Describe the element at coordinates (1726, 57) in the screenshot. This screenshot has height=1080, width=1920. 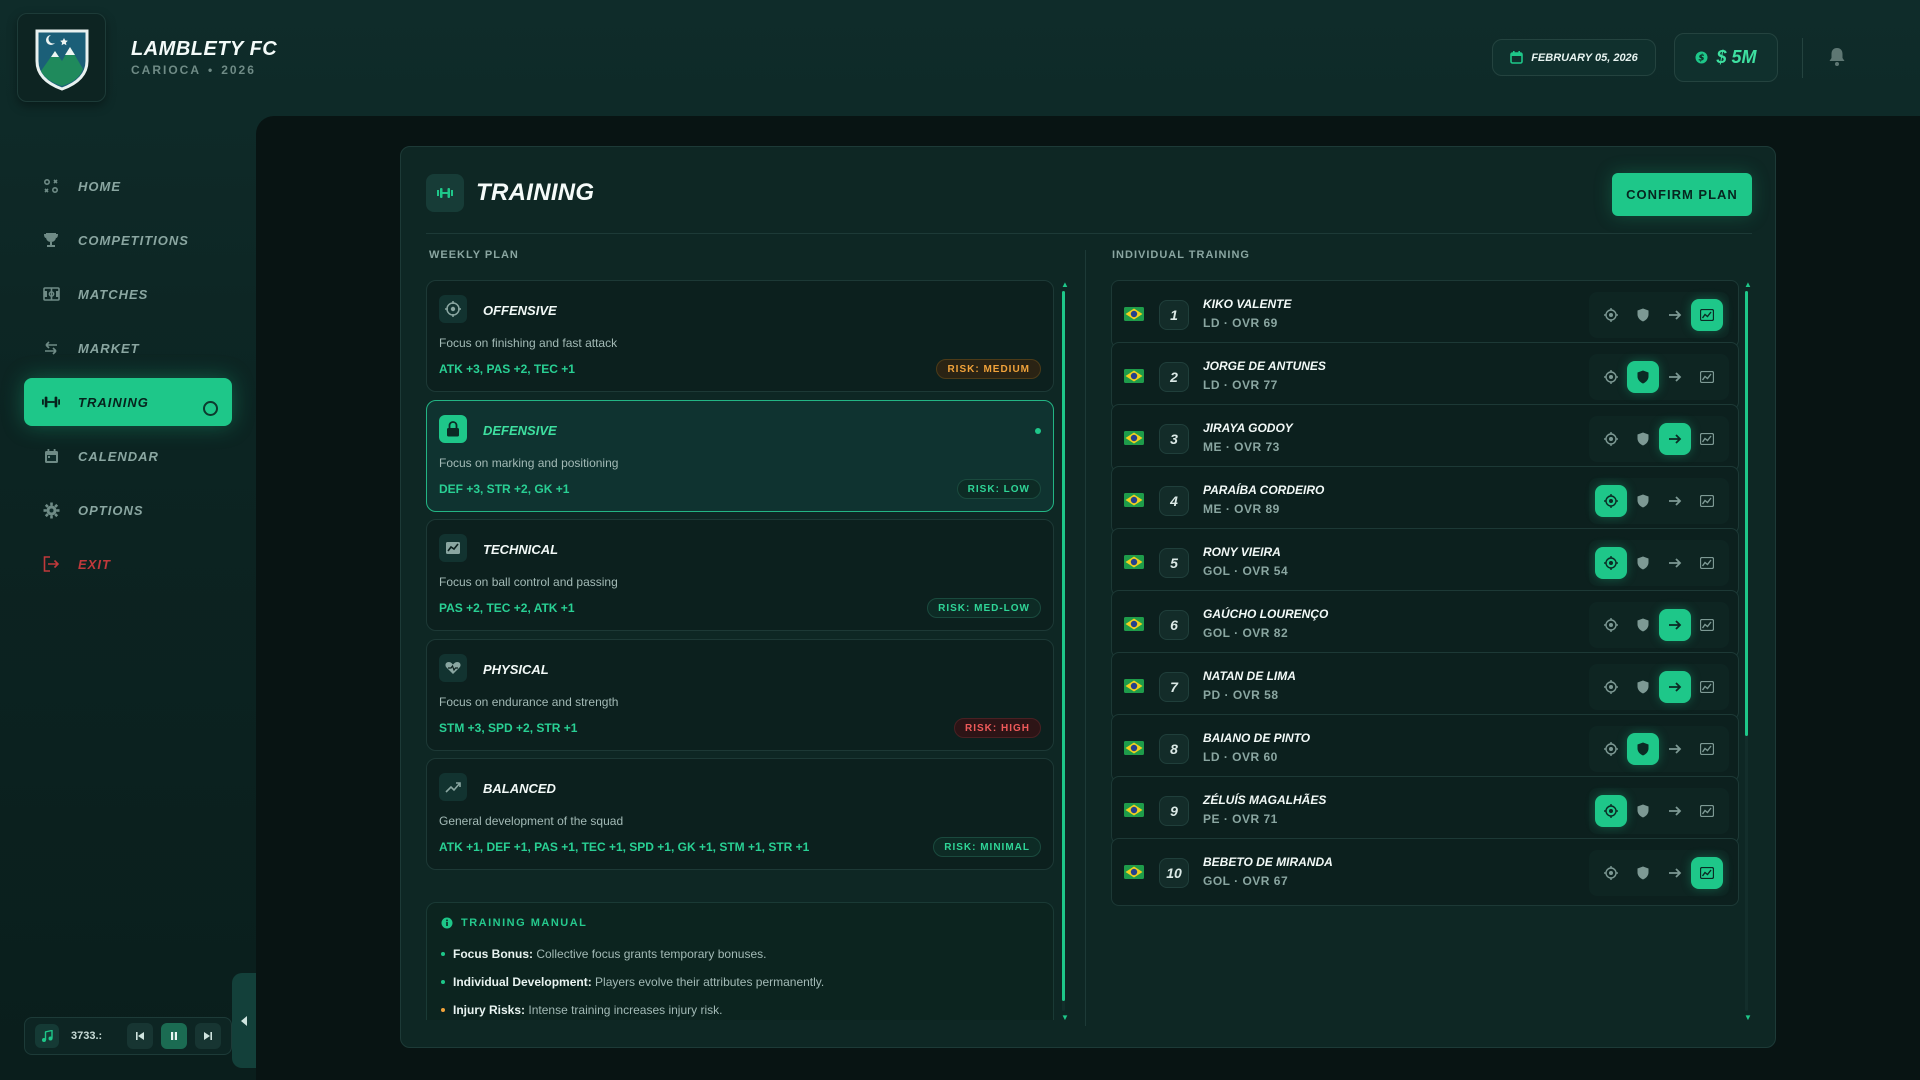
I see `club-balance-pill: $ $ 5M` at that location.